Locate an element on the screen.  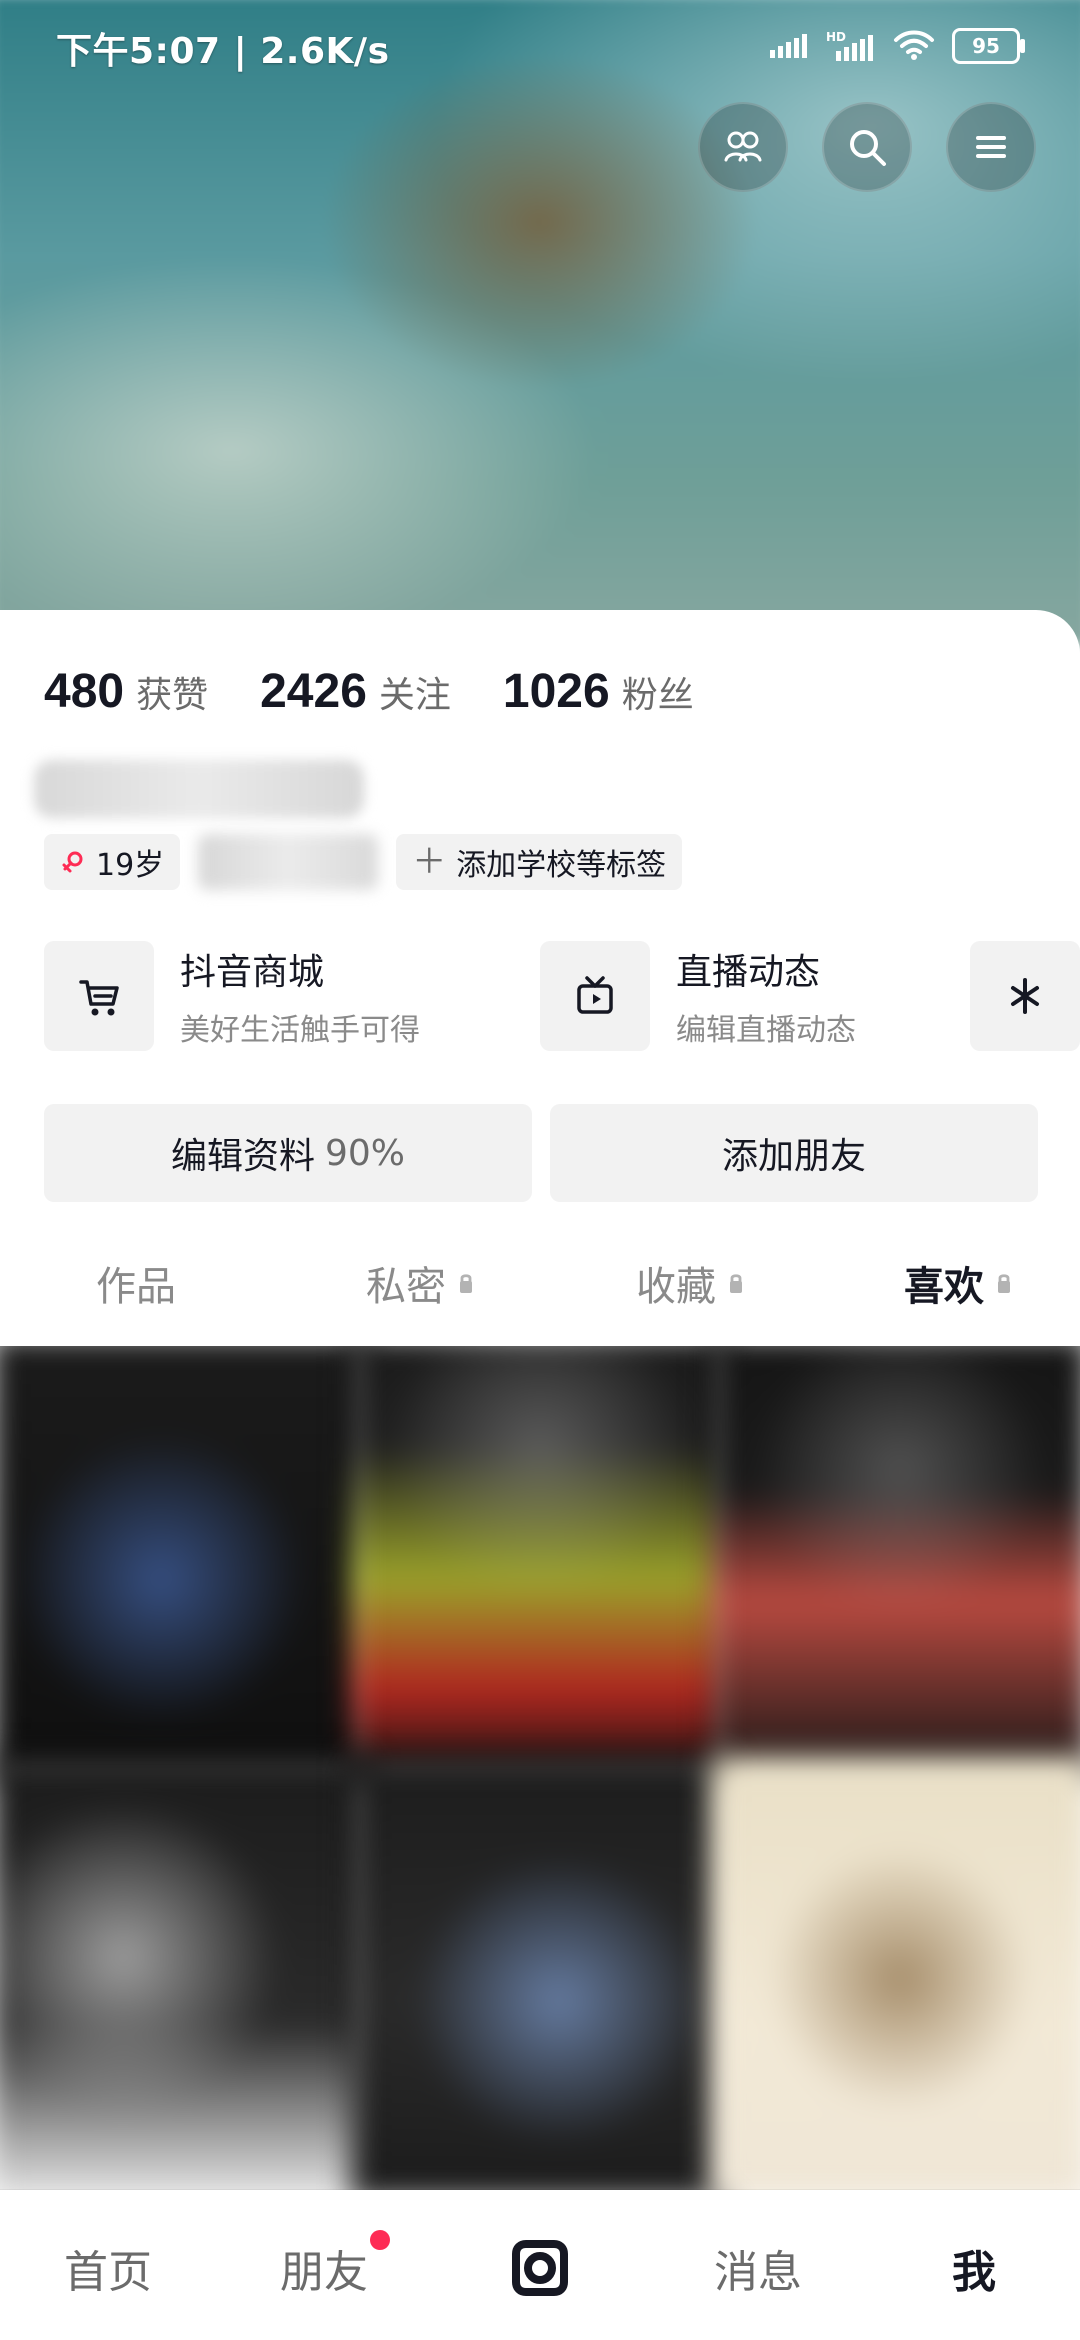
tab-favorites: 收藏 is located at coordinates (691, 1283).